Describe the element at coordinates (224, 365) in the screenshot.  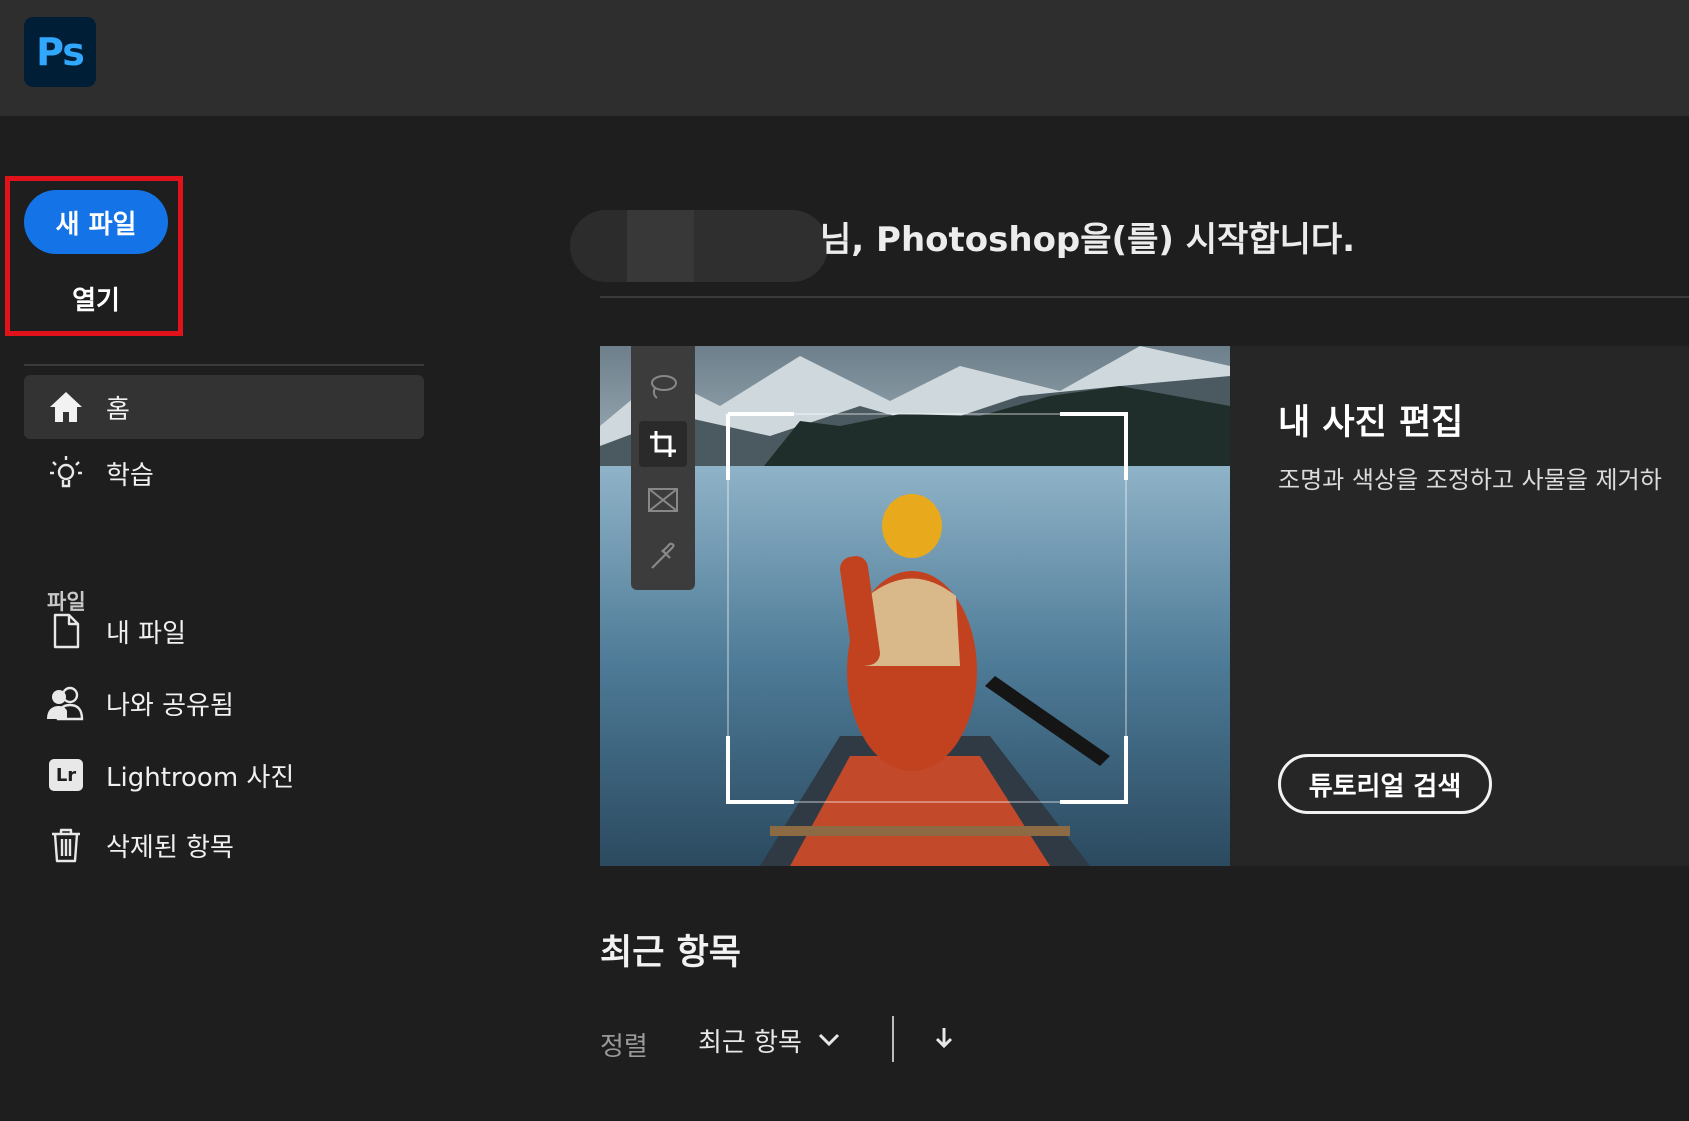
I see `sidebar-divider` at that location.